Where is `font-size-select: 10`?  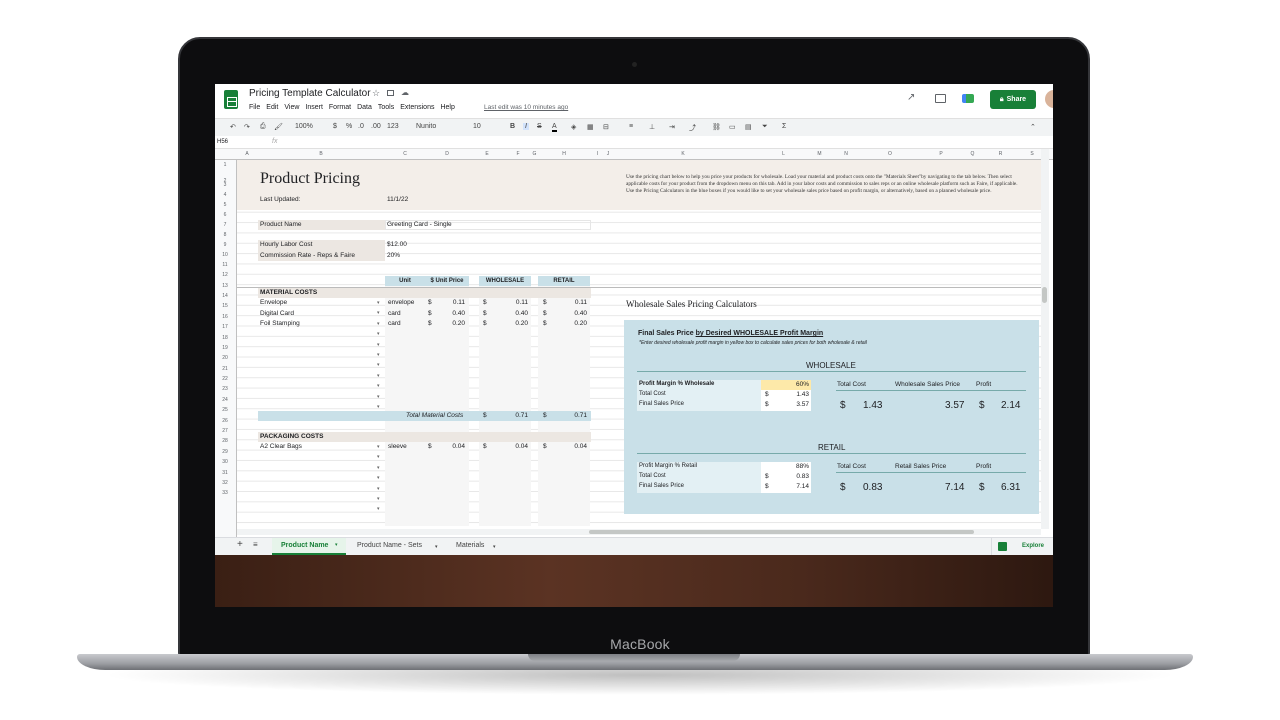
font-size-select: 10 is located at coordinates (477, 126).